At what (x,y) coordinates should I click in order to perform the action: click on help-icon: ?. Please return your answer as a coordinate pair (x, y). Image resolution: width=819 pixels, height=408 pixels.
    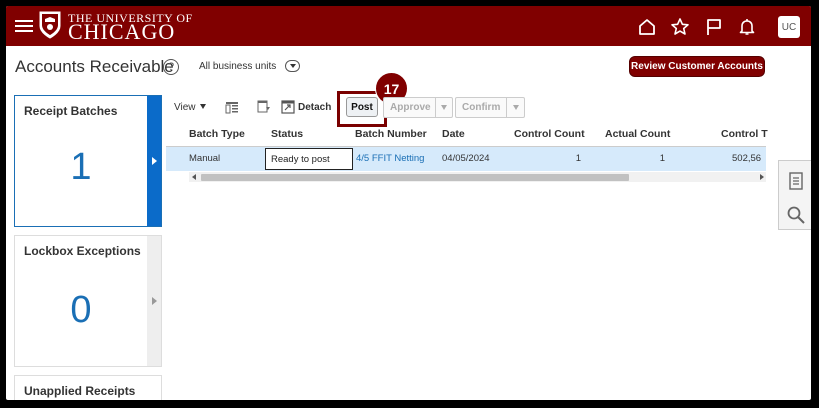
    Looking at the image, I should click on (171, 67).